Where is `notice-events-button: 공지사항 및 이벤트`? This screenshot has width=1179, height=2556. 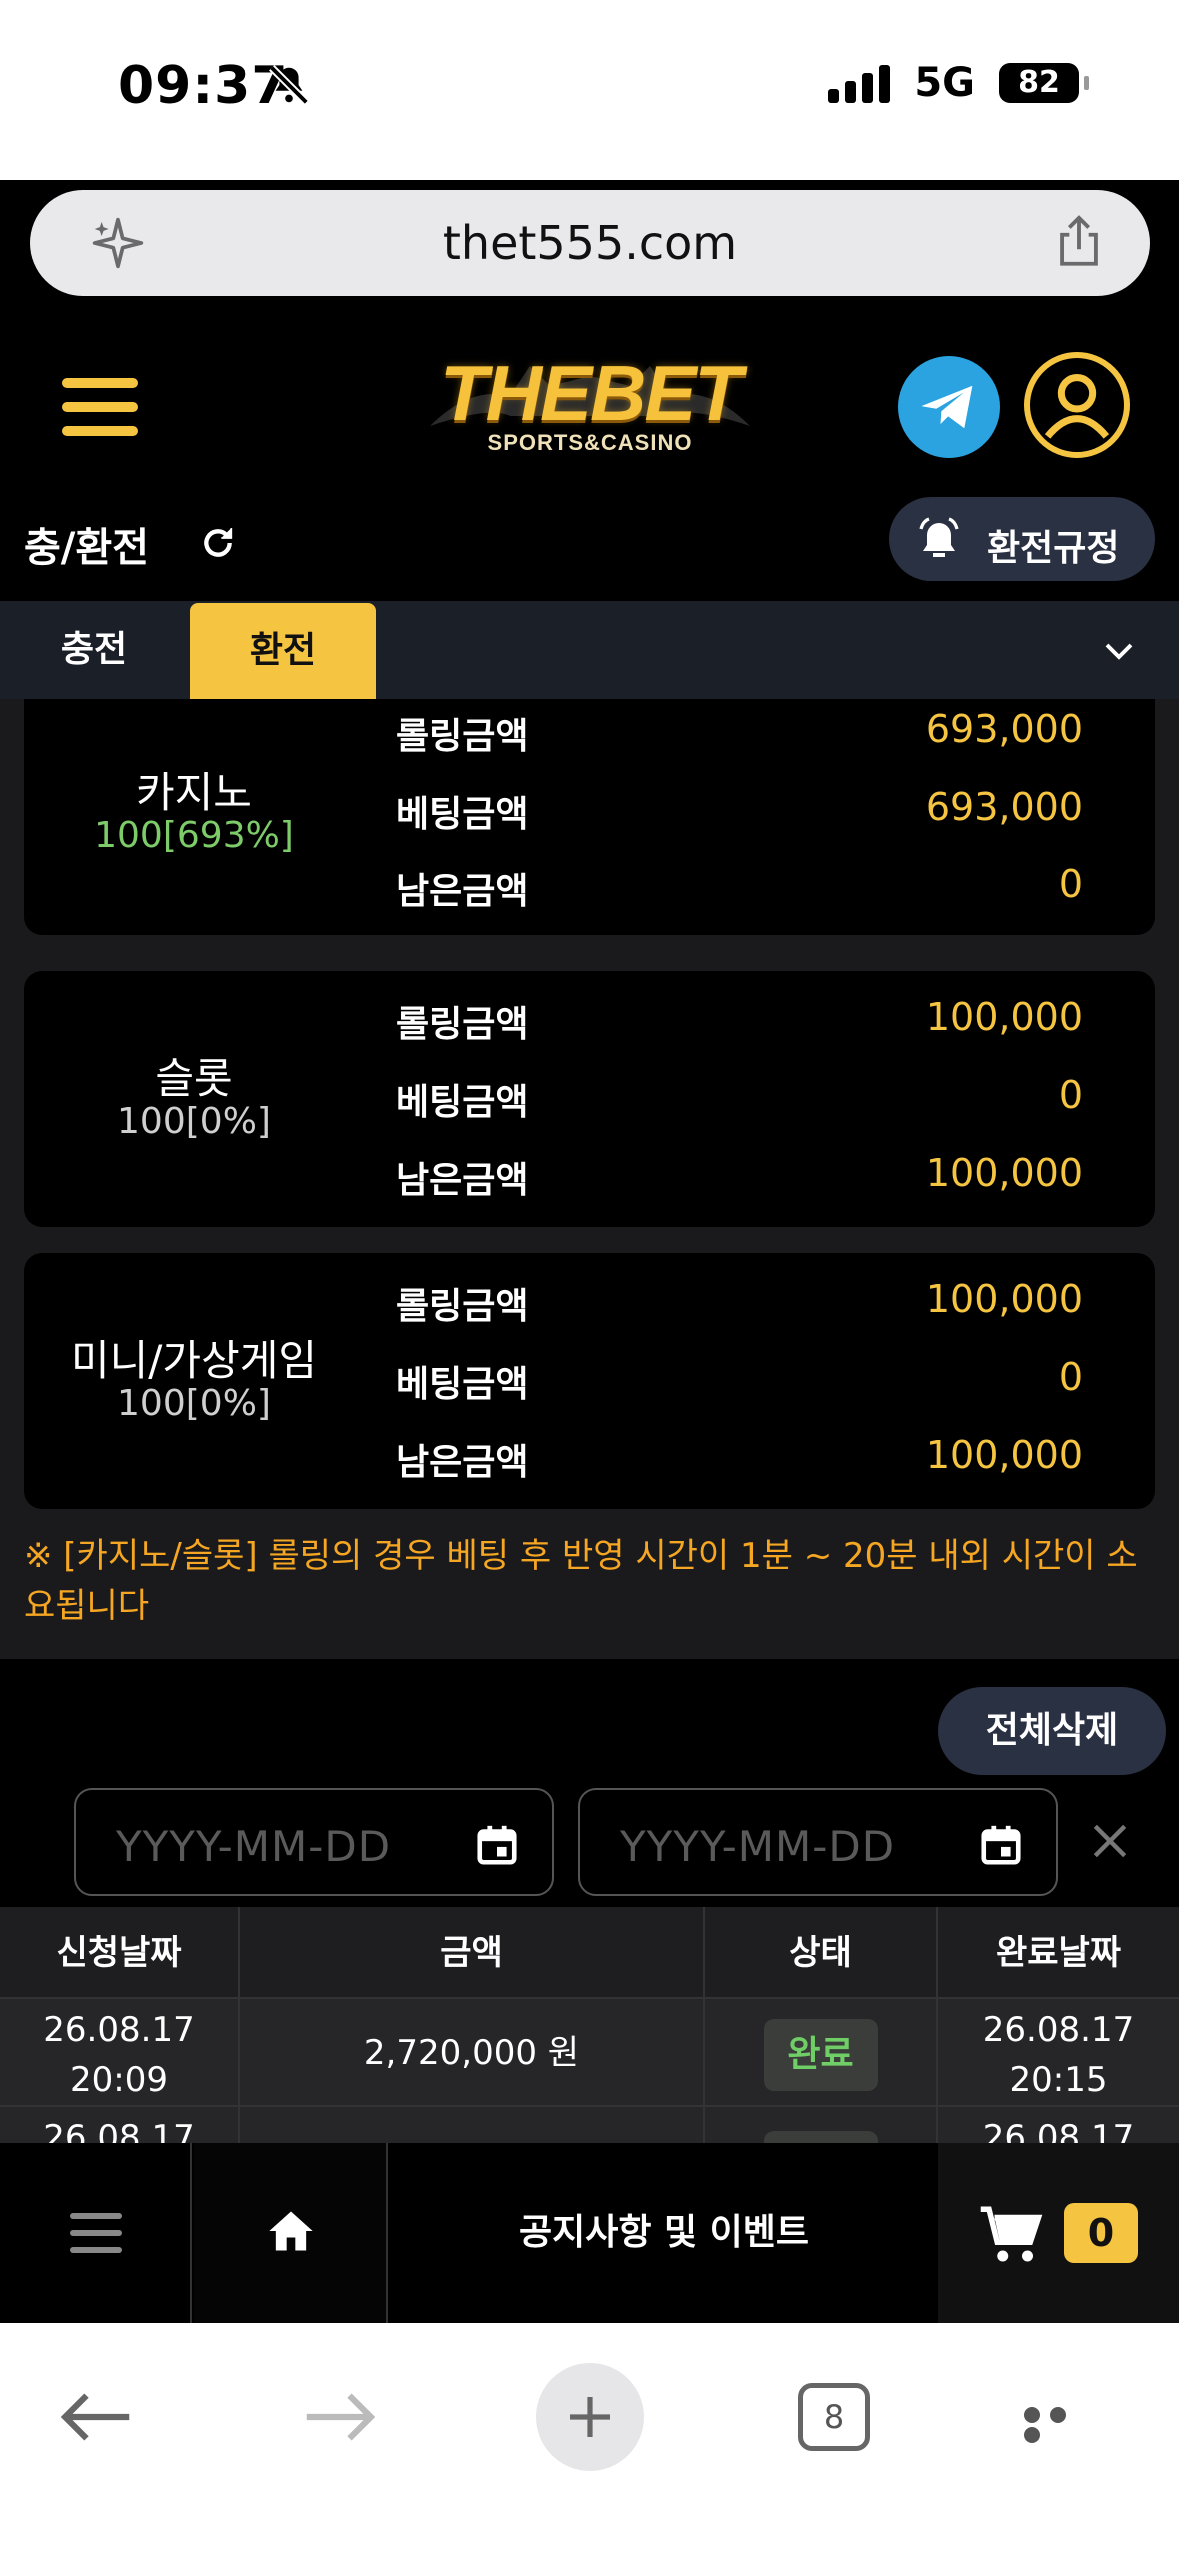 notice-events-button: 공지사항 및 이벤트 is located at coordinates (664, 2233).